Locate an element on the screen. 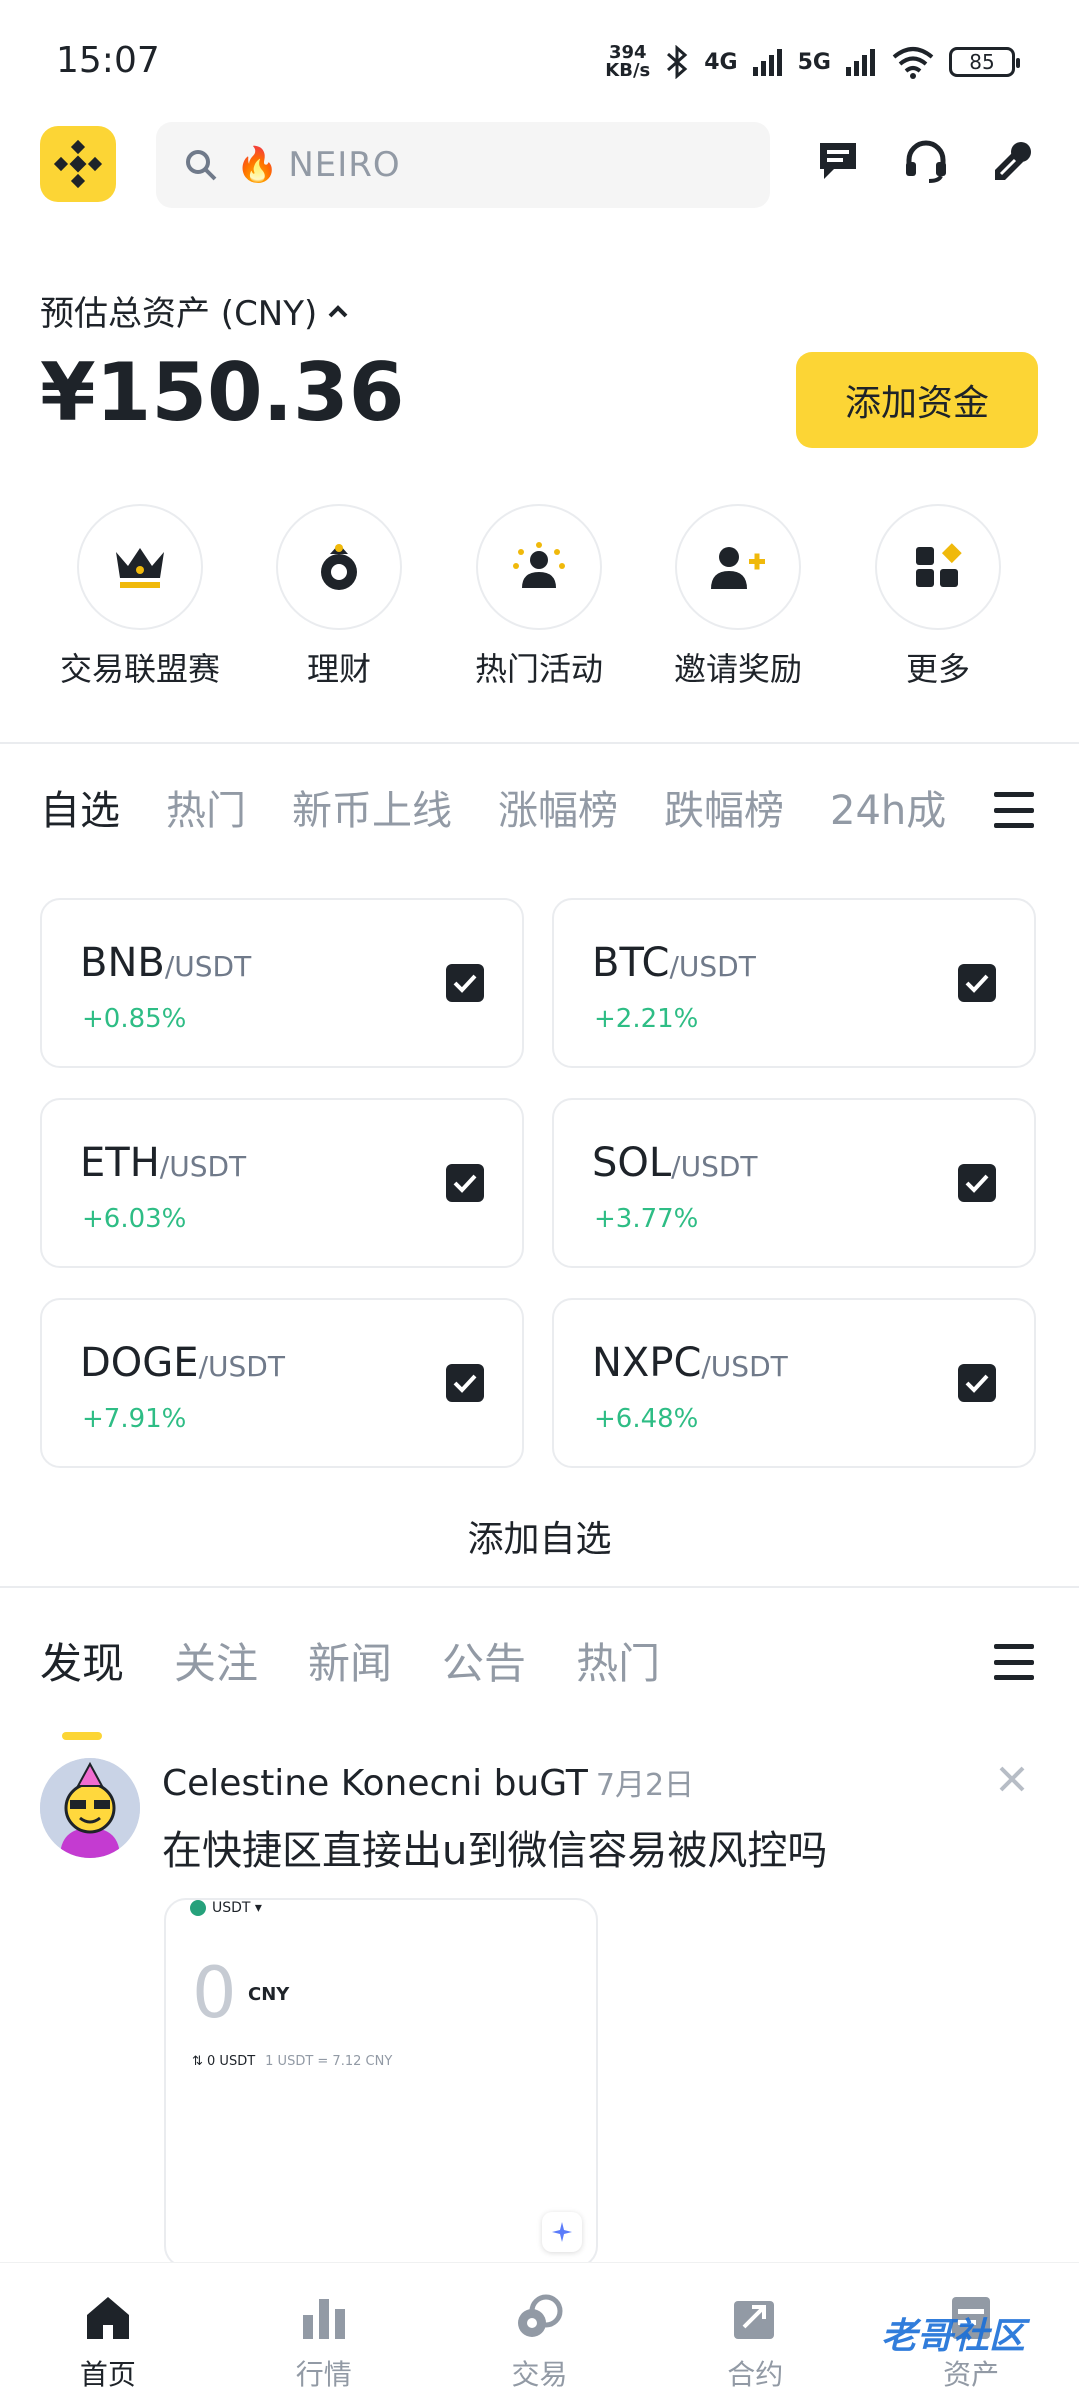  avatar is located at coordinates (90, 1808).